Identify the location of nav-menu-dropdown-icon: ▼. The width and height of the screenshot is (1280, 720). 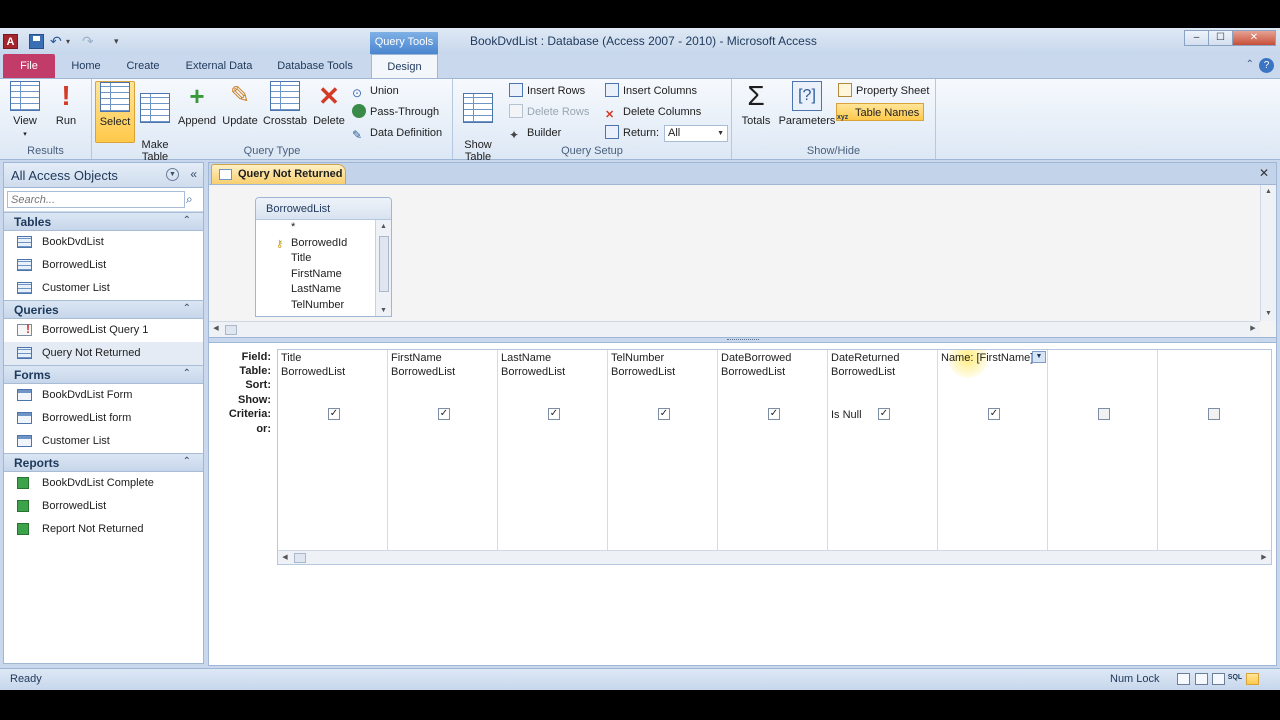
(172, 174).